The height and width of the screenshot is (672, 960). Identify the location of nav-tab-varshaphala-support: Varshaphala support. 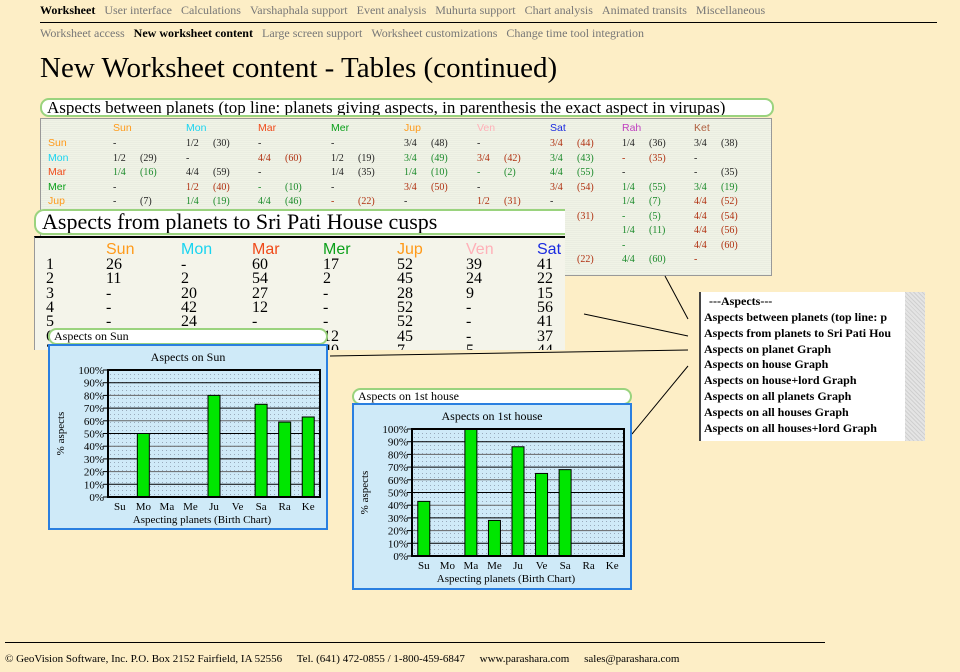
(299, 10).